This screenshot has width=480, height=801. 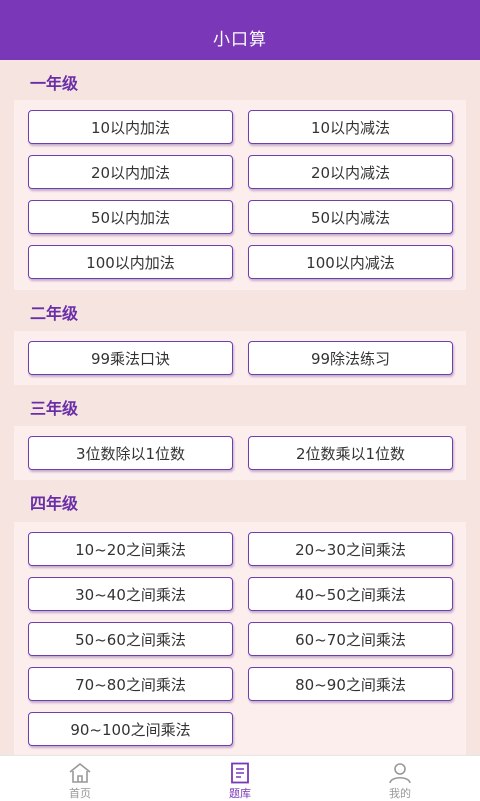 What do you see at coordinates (240, 773) in the screenshot?
I see `question-bank-icon` at bounding box center [240, 773].